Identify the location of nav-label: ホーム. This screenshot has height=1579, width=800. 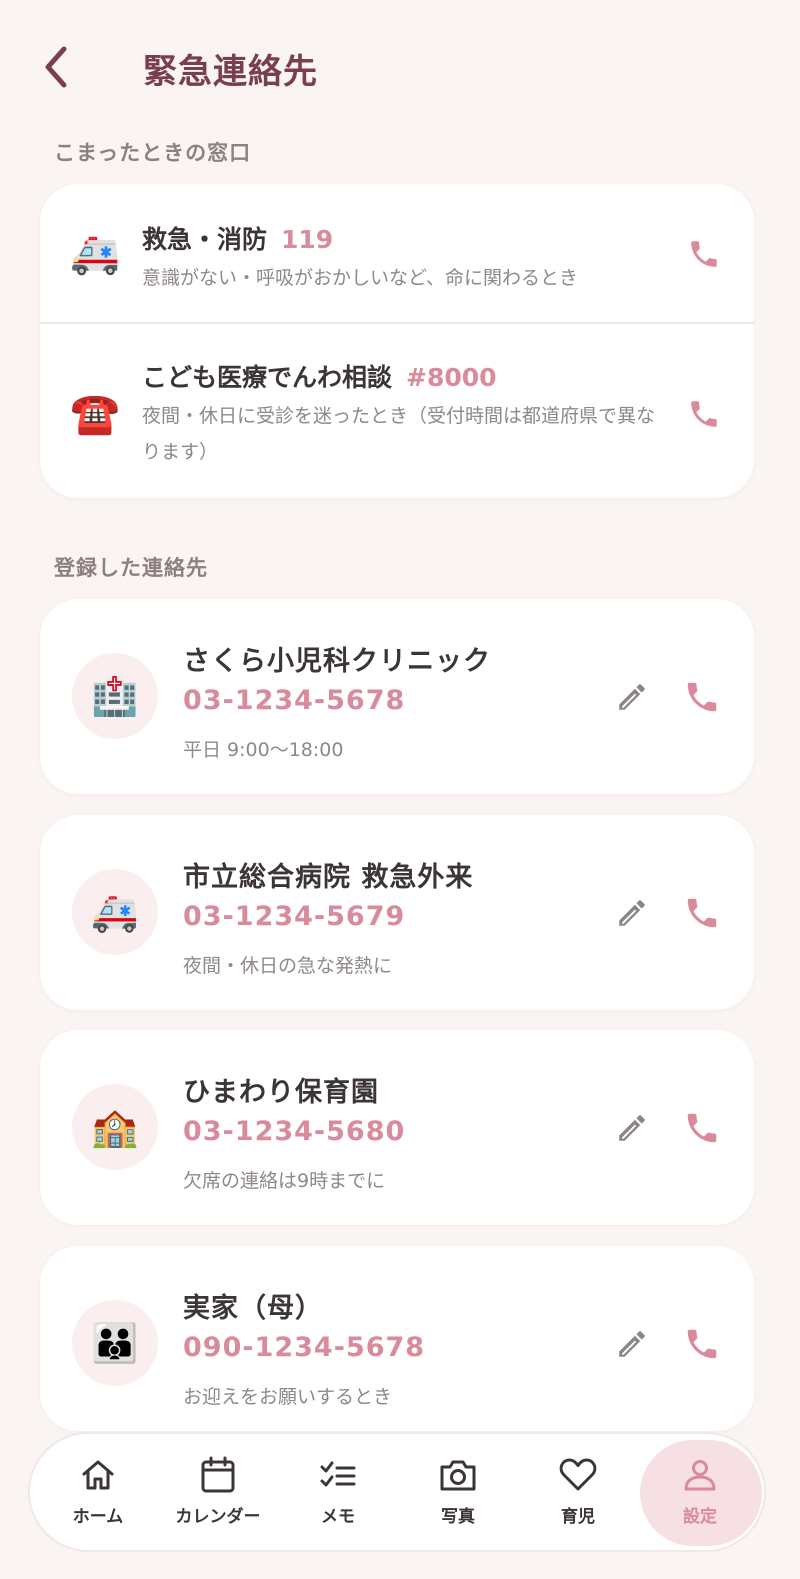
(98, 1517).